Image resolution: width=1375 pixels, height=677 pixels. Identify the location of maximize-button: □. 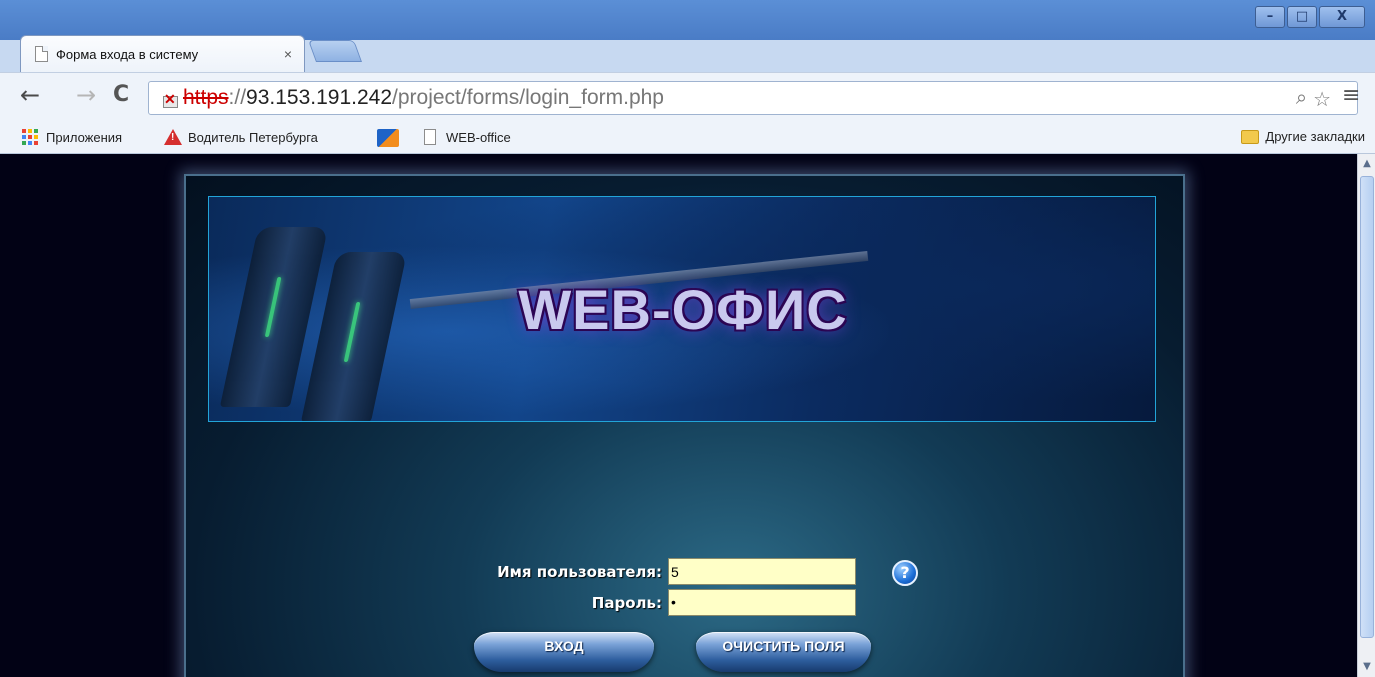
(1302, 17).